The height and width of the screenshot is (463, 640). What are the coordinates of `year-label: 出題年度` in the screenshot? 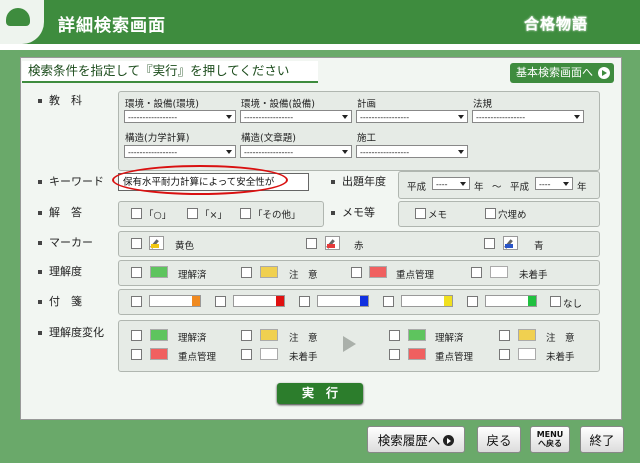 It's located at (358, 181).